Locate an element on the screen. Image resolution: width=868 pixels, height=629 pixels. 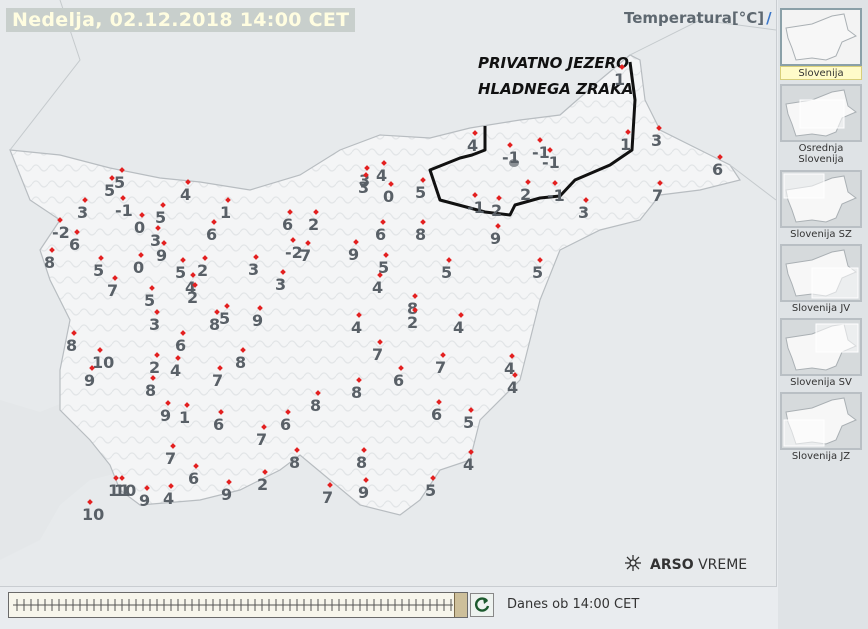
timeline-bar: Danes ob 14:00 CET is located at coordinates (388, 608).